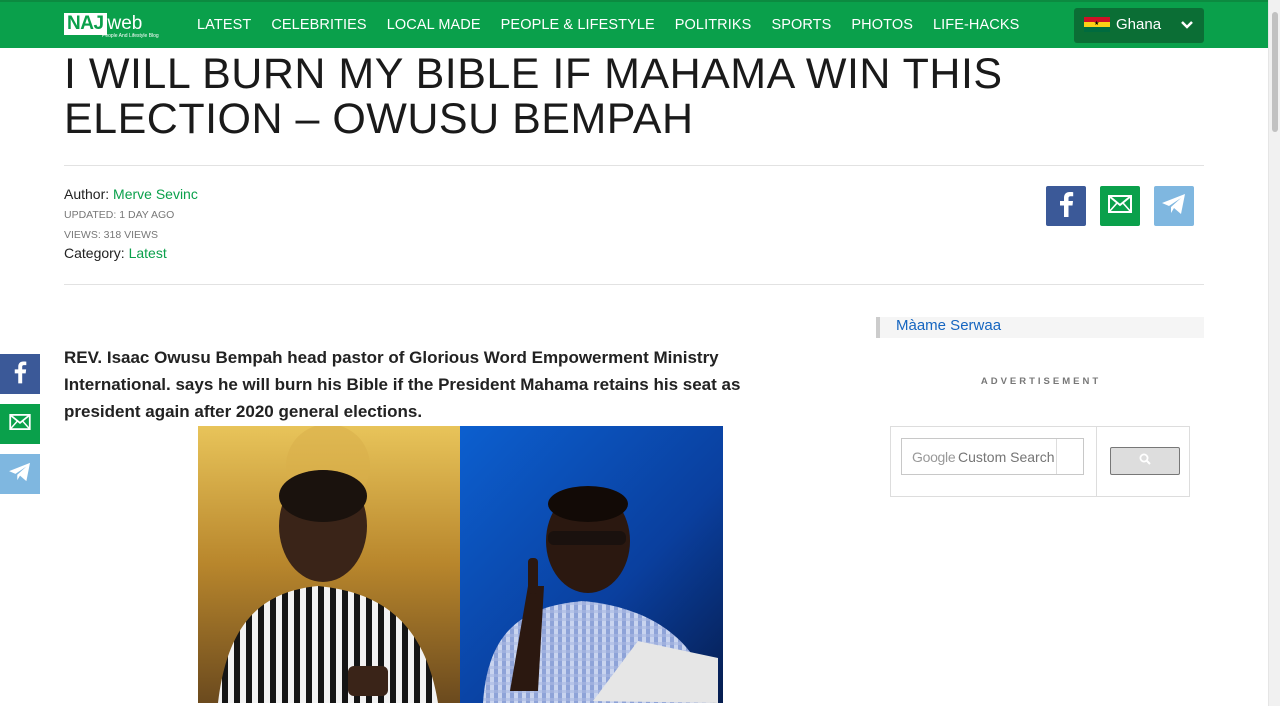  I want to click on category-line: Category: Latest, so click(131, 253).